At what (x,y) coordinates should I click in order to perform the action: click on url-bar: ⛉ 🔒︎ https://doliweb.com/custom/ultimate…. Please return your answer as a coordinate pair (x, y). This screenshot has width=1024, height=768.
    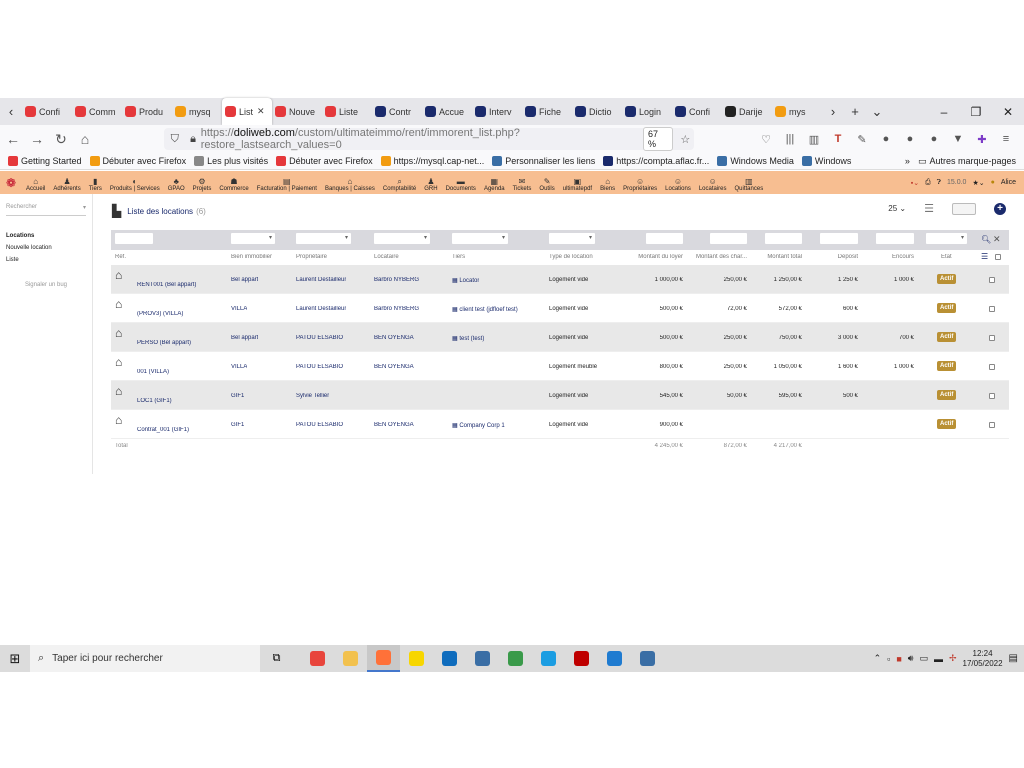
    Looking at the image, I should click on (429, 139).